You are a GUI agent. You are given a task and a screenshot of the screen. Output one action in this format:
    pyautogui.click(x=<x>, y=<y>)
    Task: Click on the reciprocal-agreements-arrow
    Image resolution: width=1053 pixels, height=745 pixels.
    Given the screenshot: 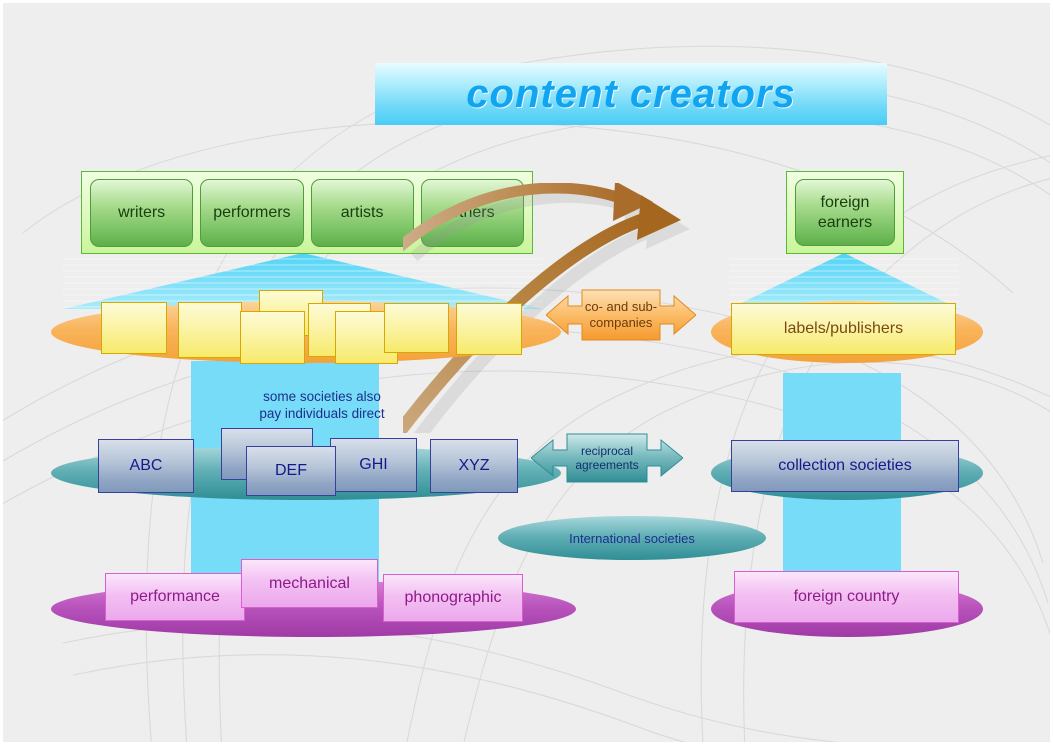 What is the action you would take?
    pyautogui.click(x=607, y=458)
    